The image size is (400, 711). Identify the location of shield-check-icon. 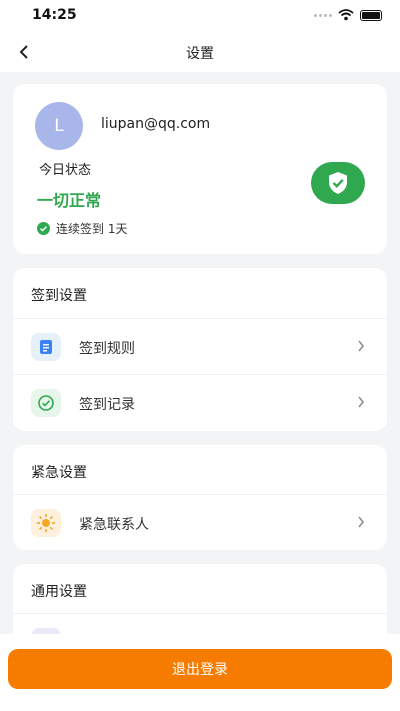
(338, 183).